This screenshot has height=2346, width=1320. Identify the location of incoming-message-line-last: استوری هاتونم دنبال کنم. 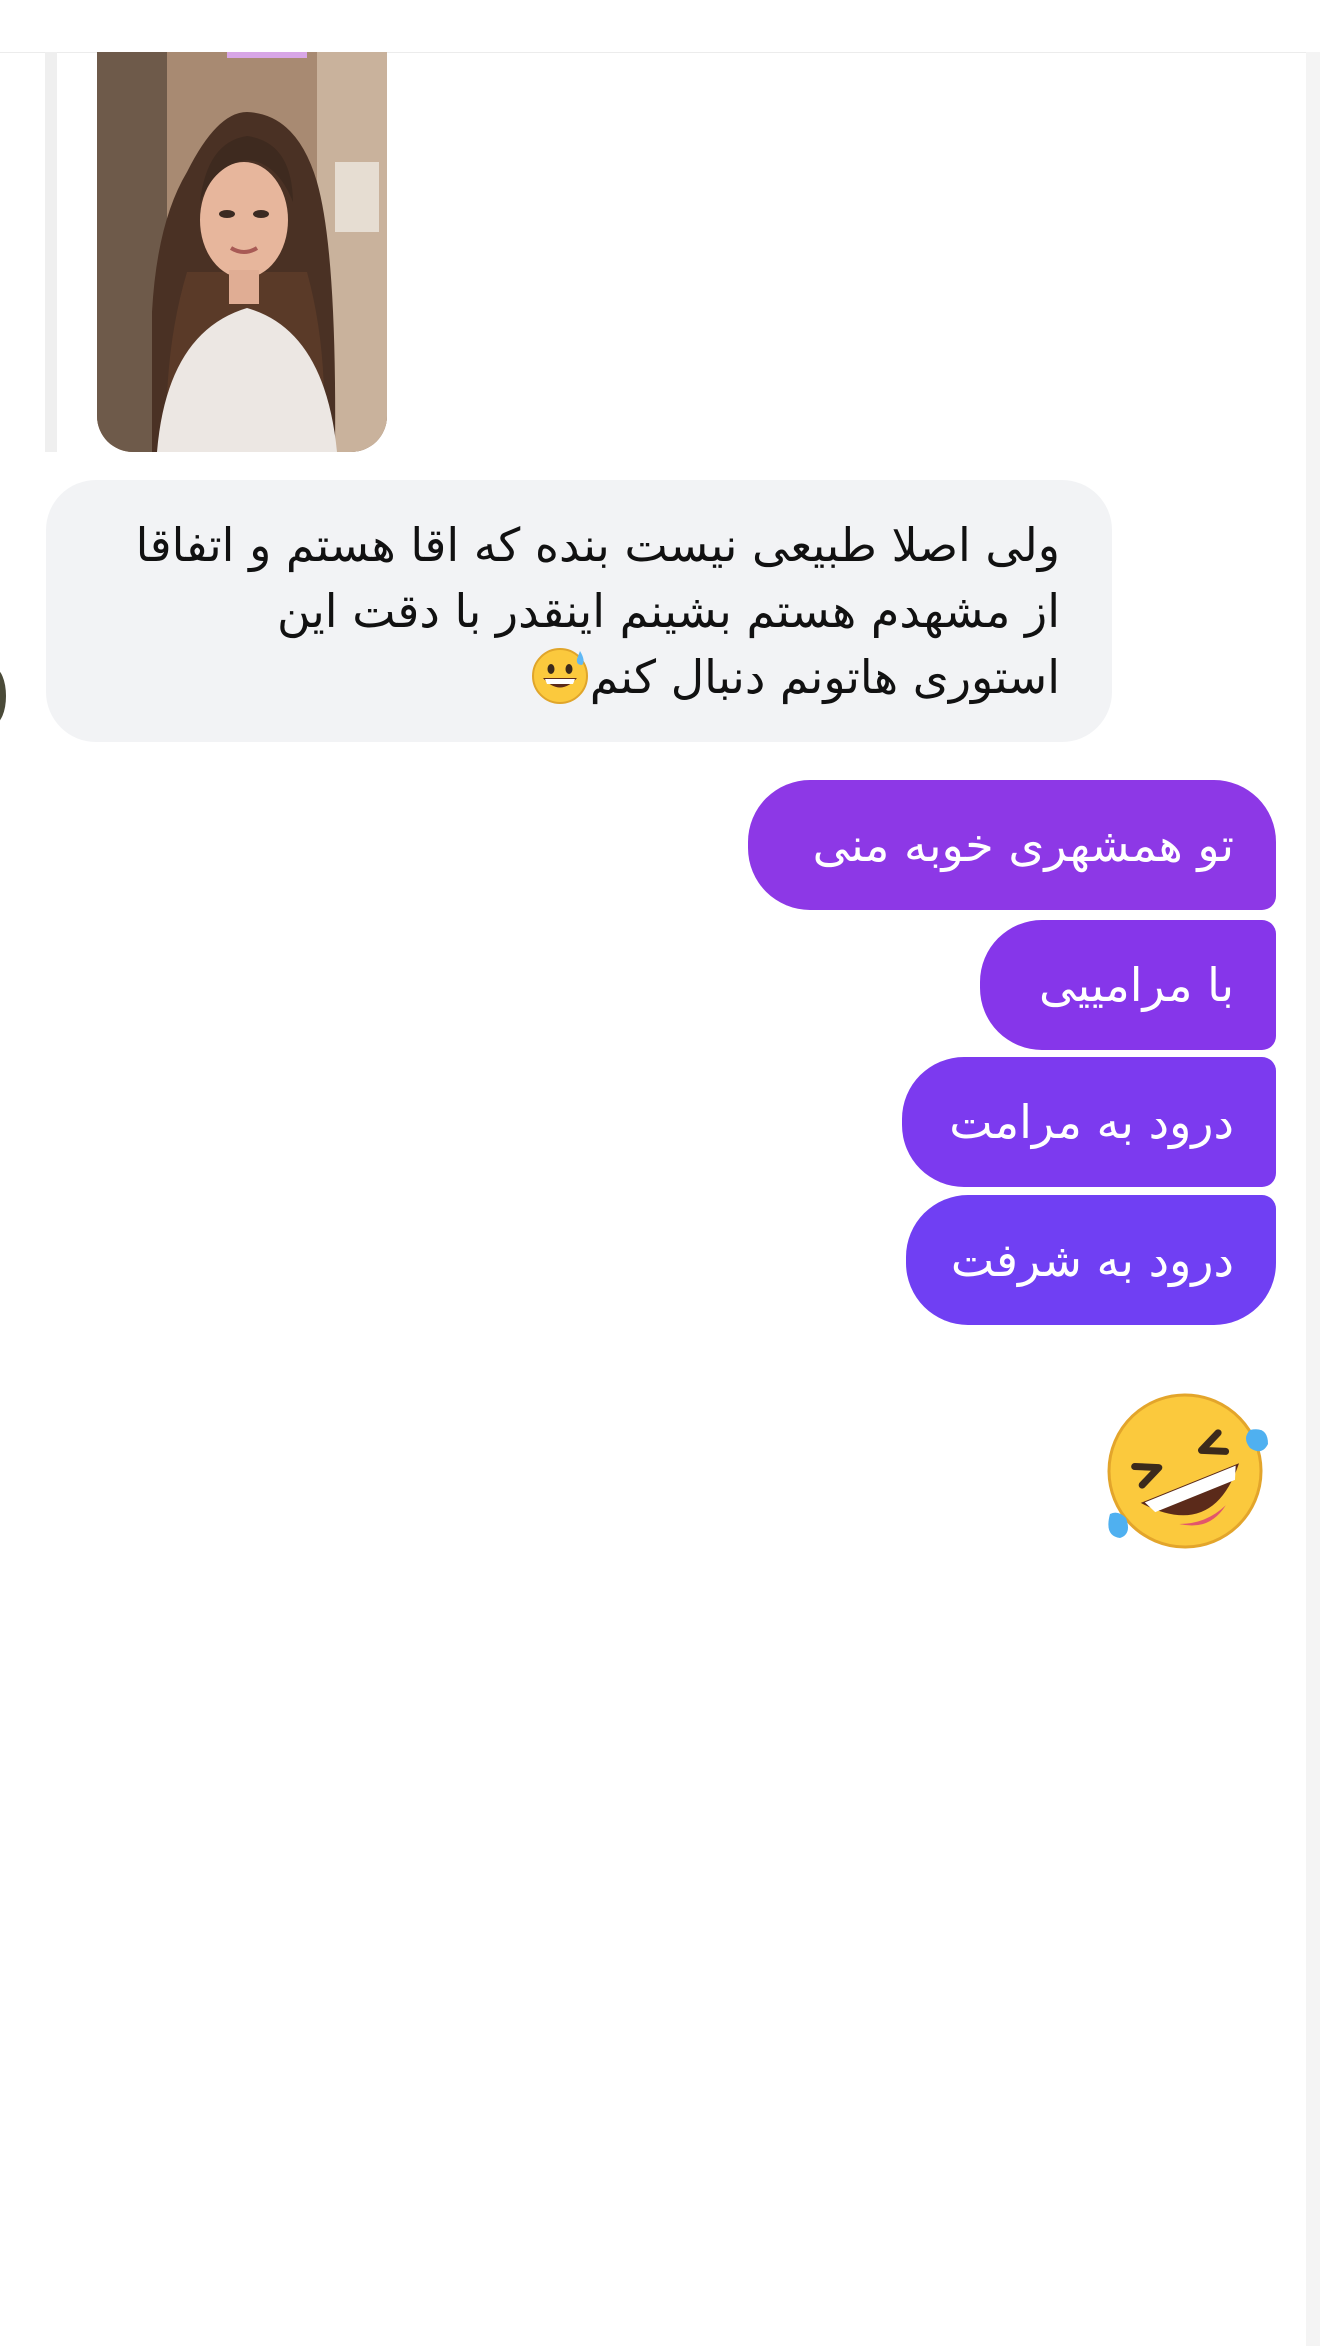
(573, 677).